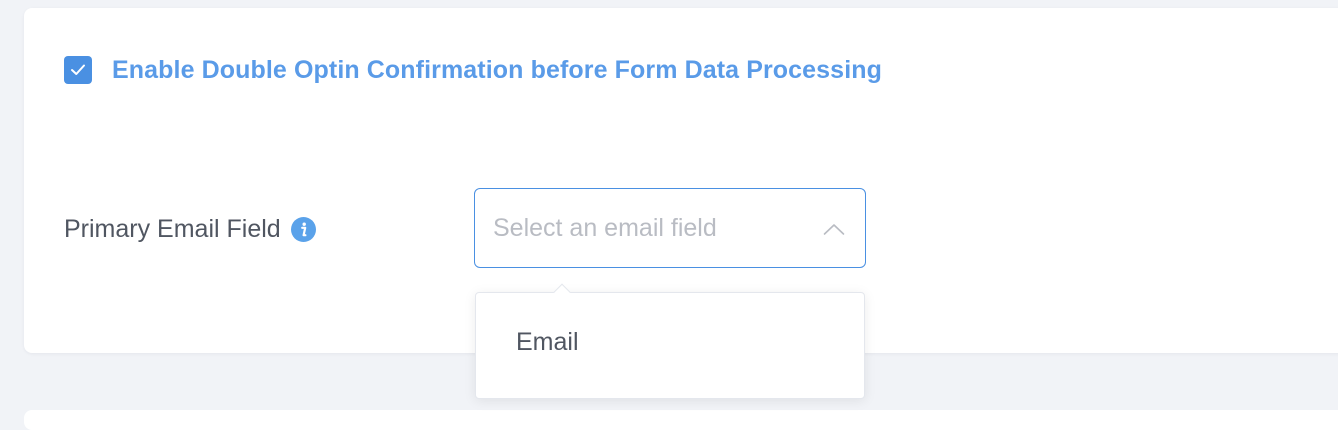 The width and height of the screenshot is (1338, 430). I want to click on primary-email-label-row: Primary Email Field, so click(190, 229).